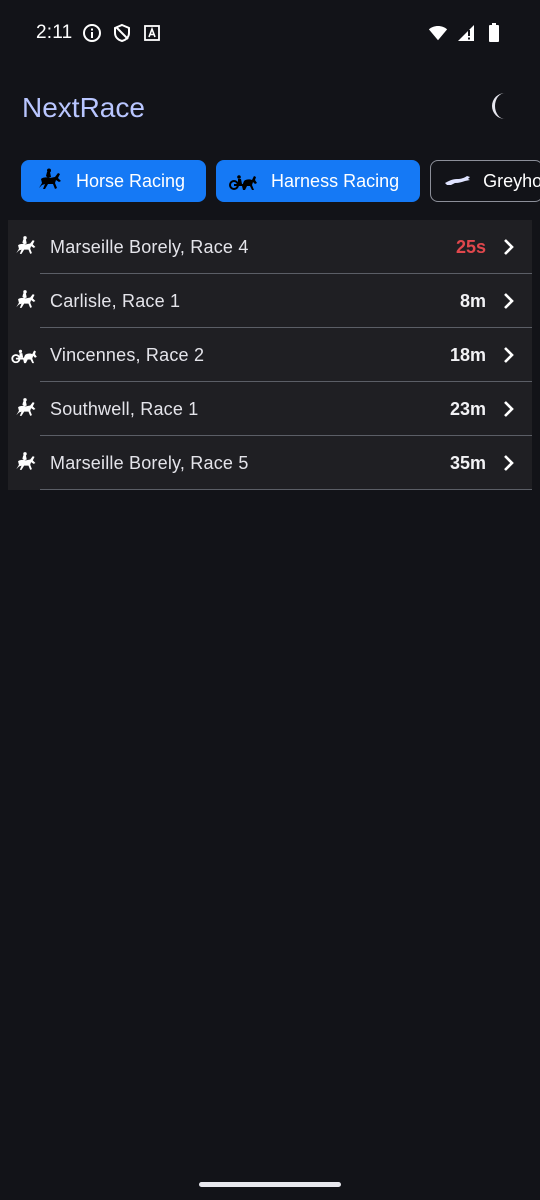 The height and width of the screenshot is (1200, 540). I want to click on race-name: Southwell, Race 1, so click(124, 408).